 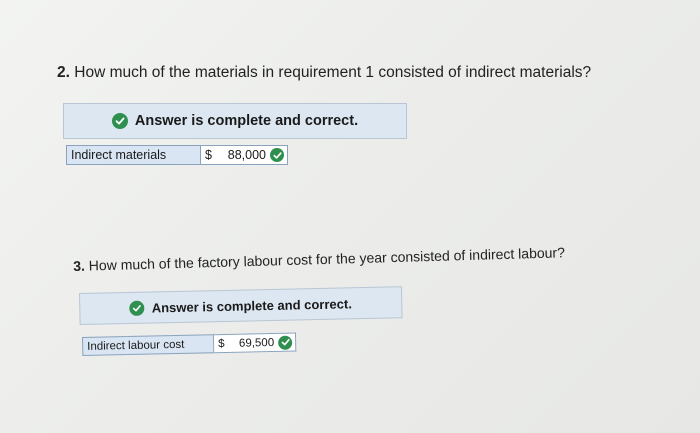 I want to click on question-3-number: 3., so click(x=79, y=265).